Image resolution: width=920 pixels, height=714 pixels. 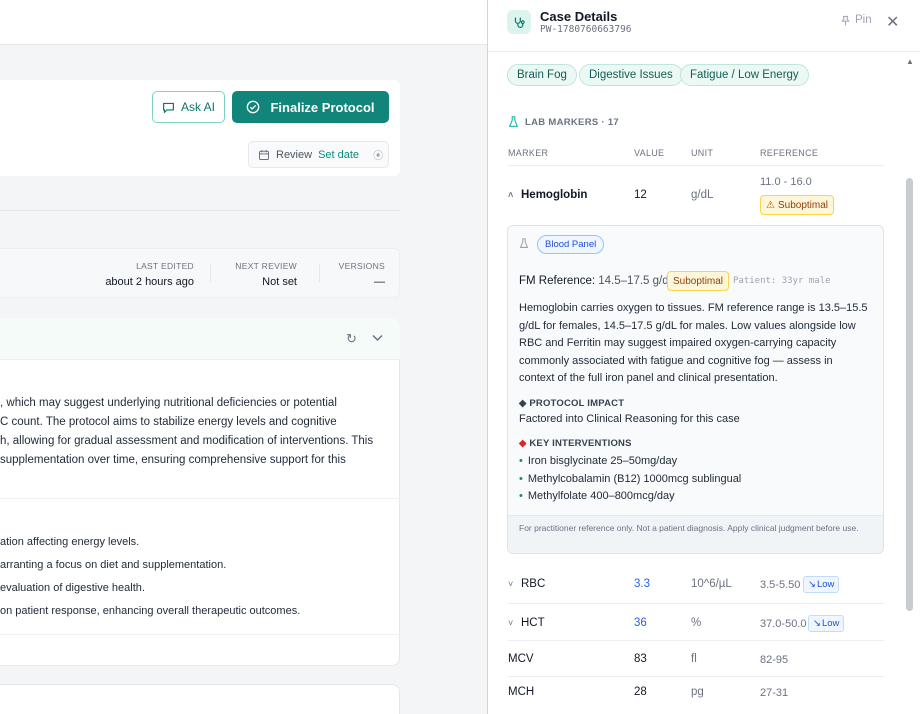 I want to click on marker-reference: 37.0-50.0, so click(x=783, y=624).